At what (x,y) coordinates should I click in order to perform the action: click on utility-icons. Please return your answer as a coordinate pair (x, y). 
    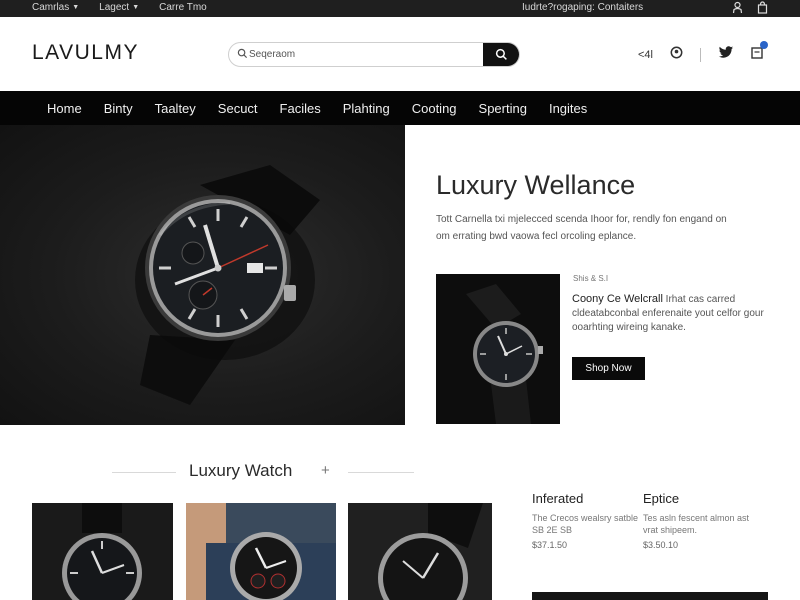
    Looking at the image, I should click on (750, 9).